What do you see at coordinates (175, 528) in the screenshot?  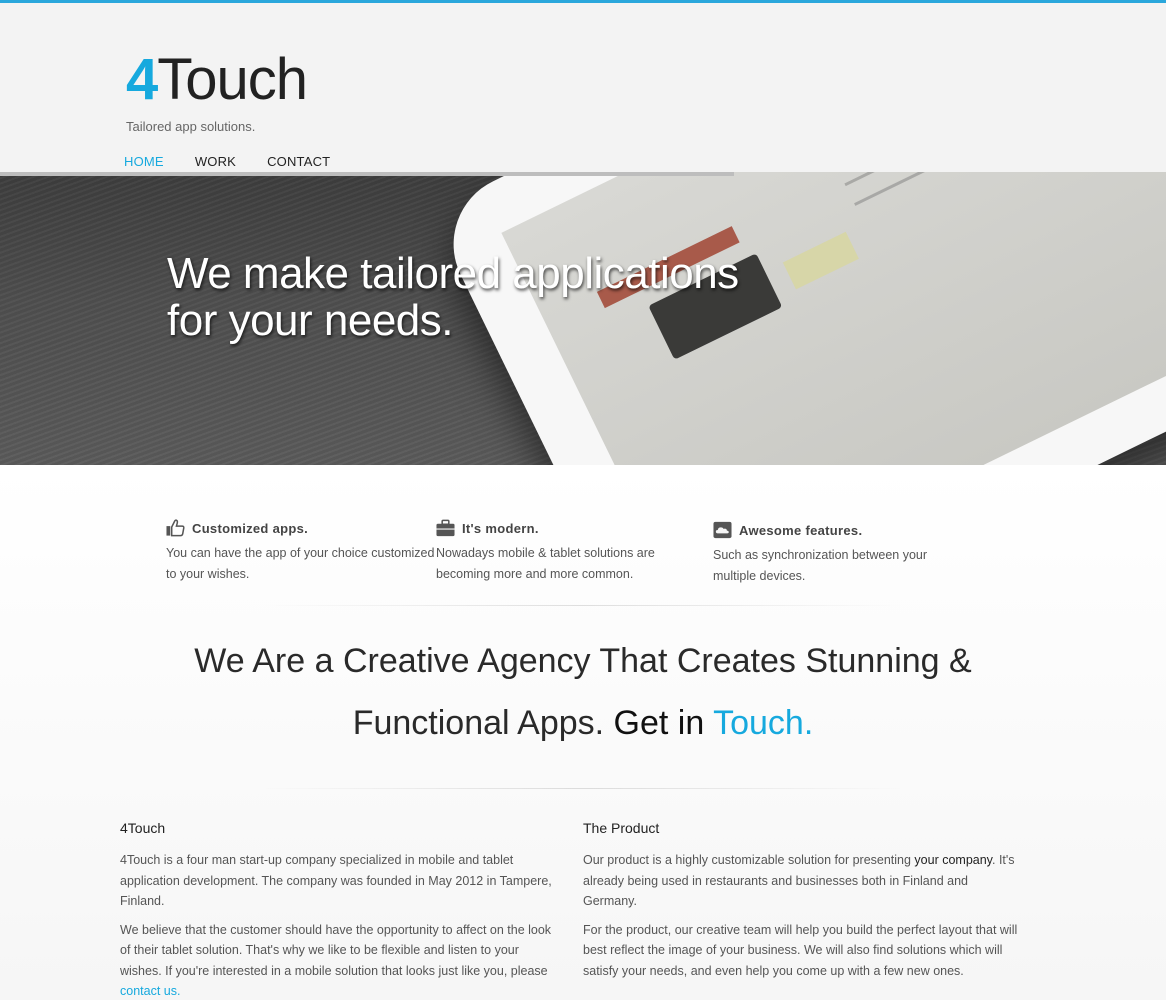 I see `thumbs-up-icon` at bounding box center [175, 528].